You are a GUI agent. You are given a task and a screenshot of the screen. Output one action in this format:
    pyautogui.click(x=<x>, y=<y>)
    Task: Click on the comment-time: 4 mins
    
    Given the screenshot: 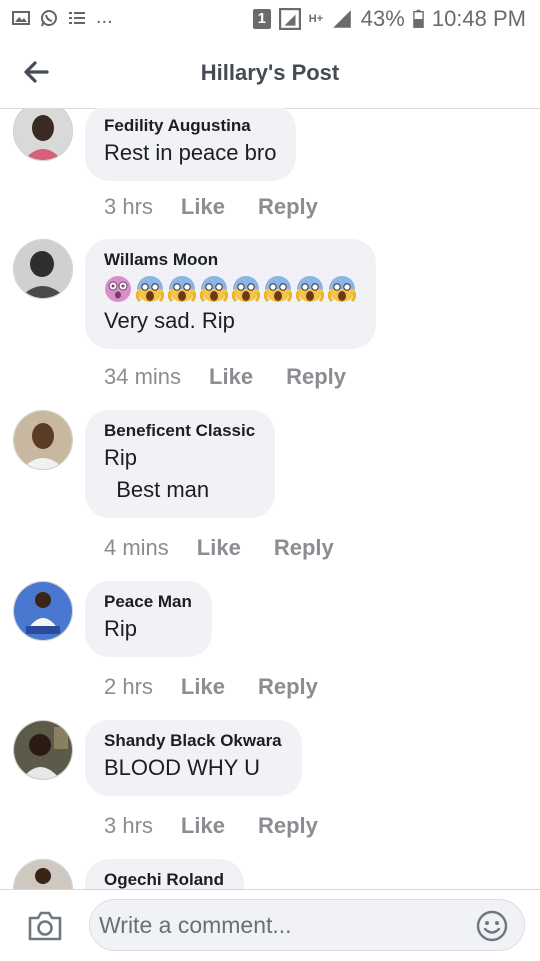 What is the action you would take?
    pyautogui.click(x=136, y=548)
    